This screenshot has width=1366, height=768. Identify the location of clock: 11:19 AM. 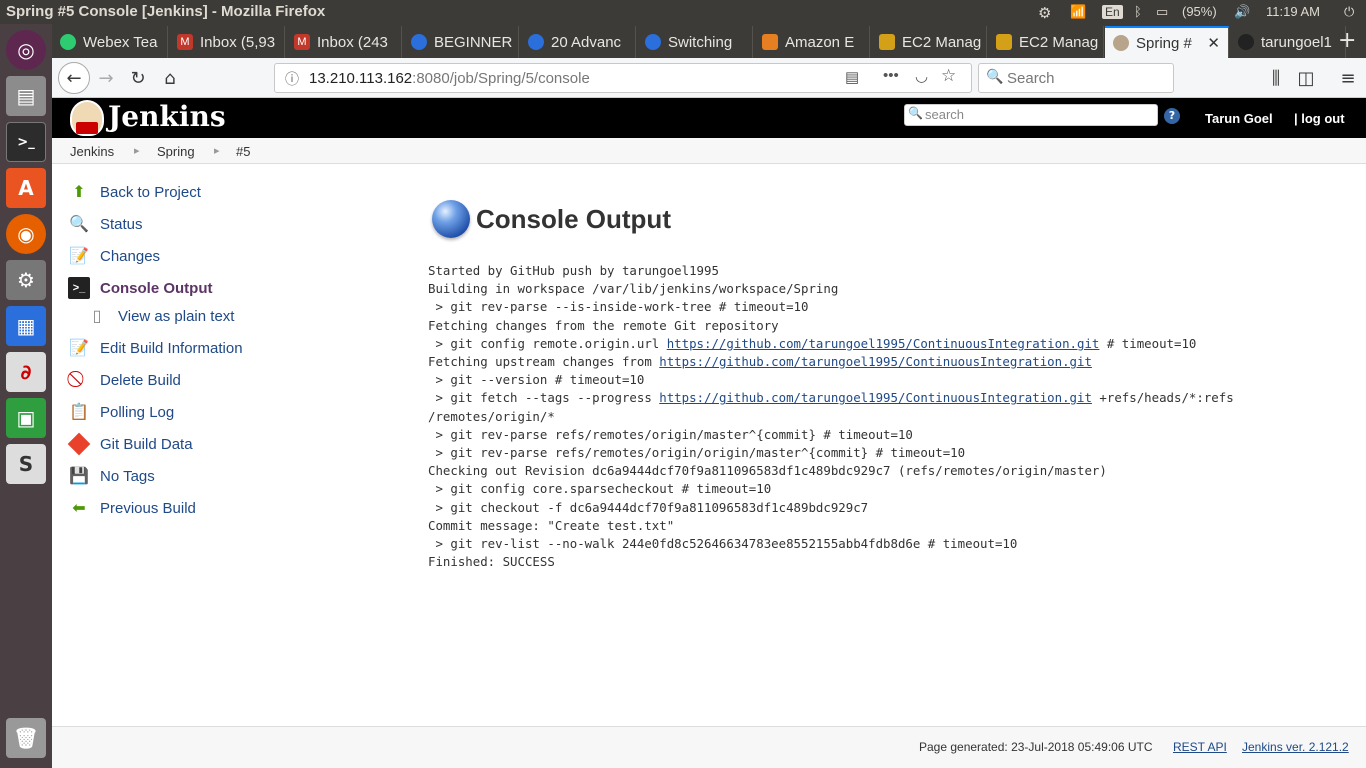
(1293, 11).